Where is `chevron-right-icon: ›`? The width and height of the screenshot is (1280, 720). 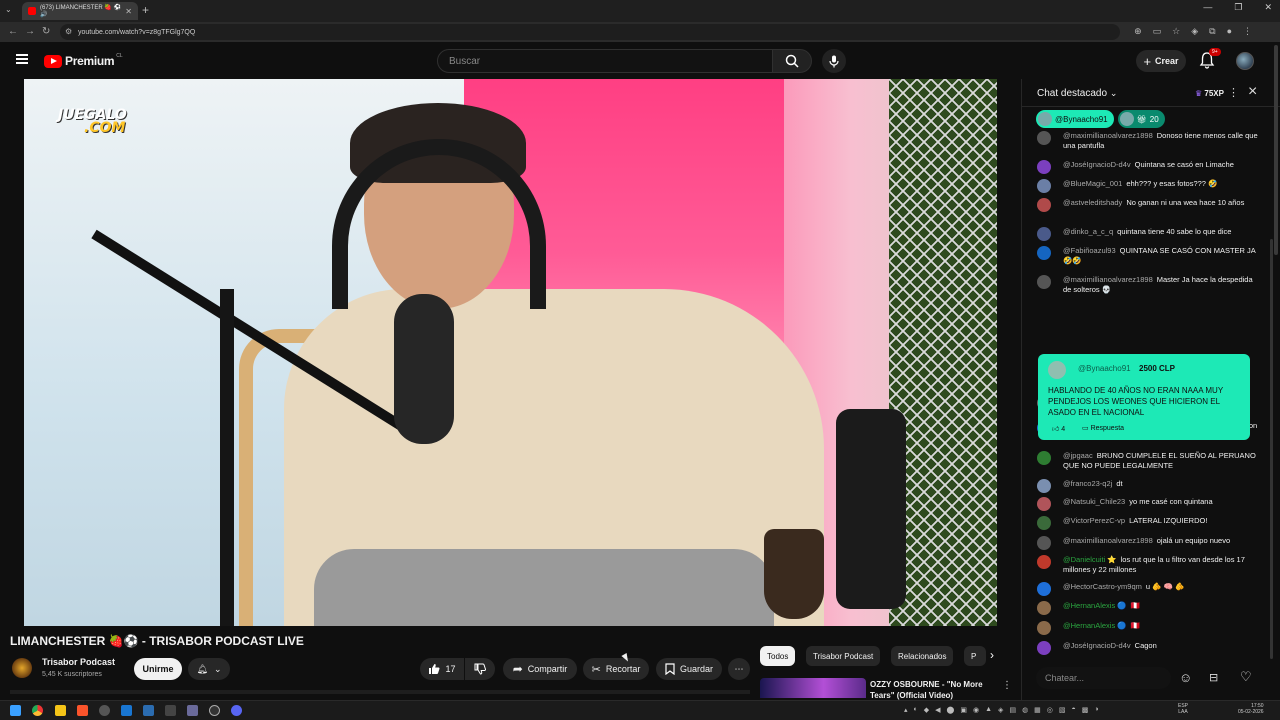 chevron-right-icon: › is located at coordinates (992, 655).